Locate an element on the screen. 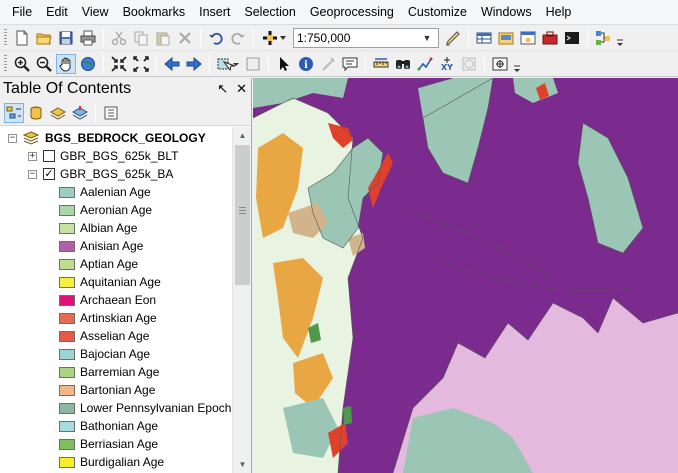 The width and height of the screenshot is (678, 473). menu-selection: Selection is located at coordinates (269, 12).